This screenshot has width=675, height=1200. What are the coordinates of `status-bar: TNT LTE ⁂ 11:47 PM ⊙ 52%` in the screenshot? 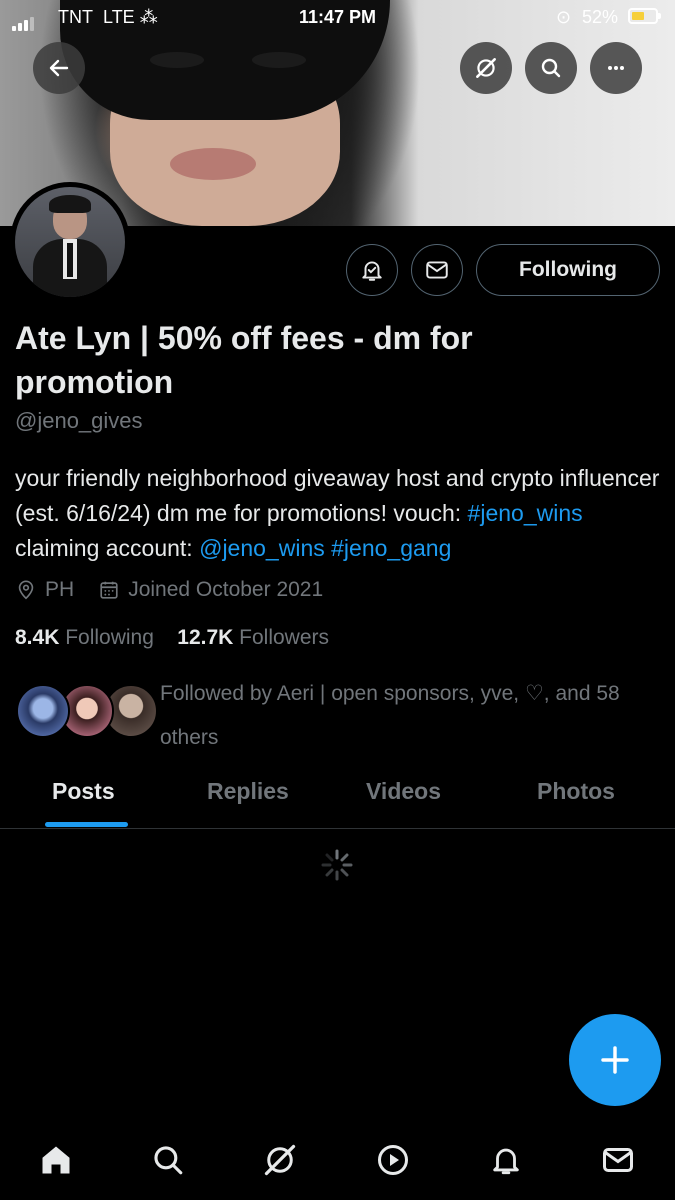 It's located at (337, 17).